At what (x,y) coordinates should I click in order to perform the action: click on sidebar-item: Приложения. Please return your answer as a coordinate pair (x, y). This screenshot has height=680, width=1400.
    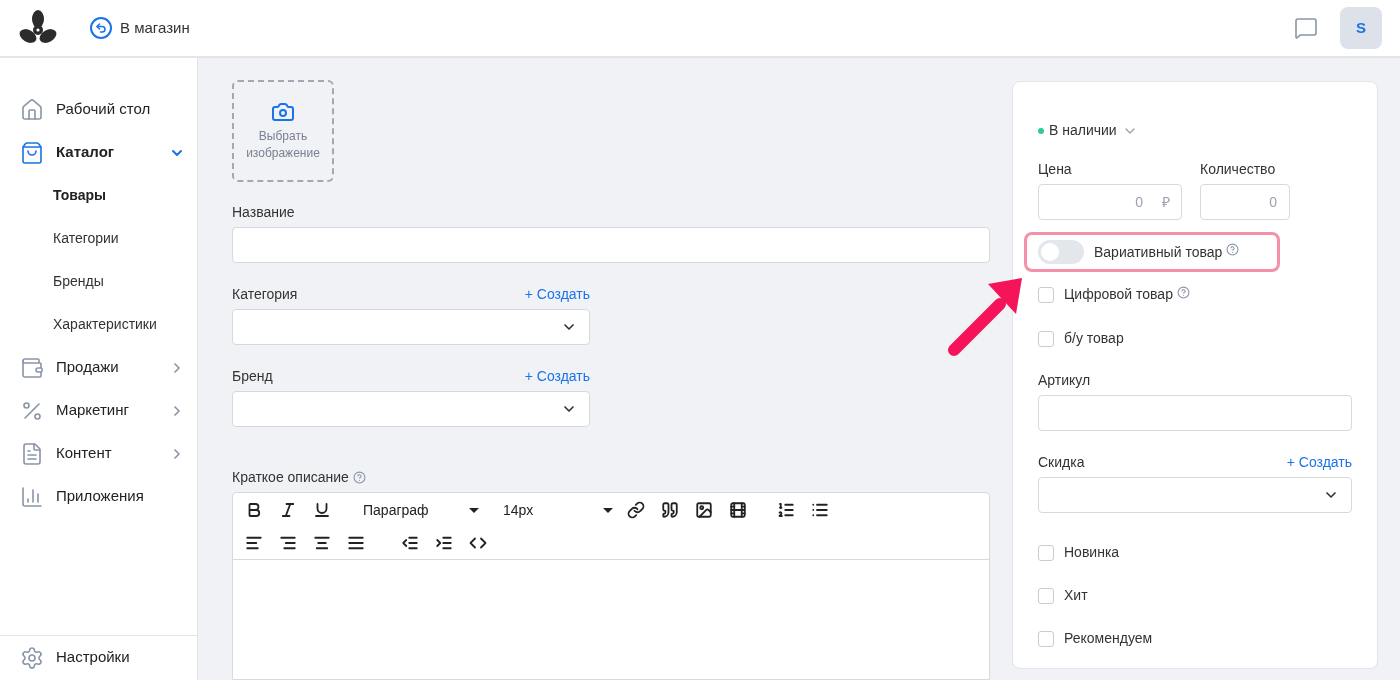
    Looking at the image, I should click on (98, 496).